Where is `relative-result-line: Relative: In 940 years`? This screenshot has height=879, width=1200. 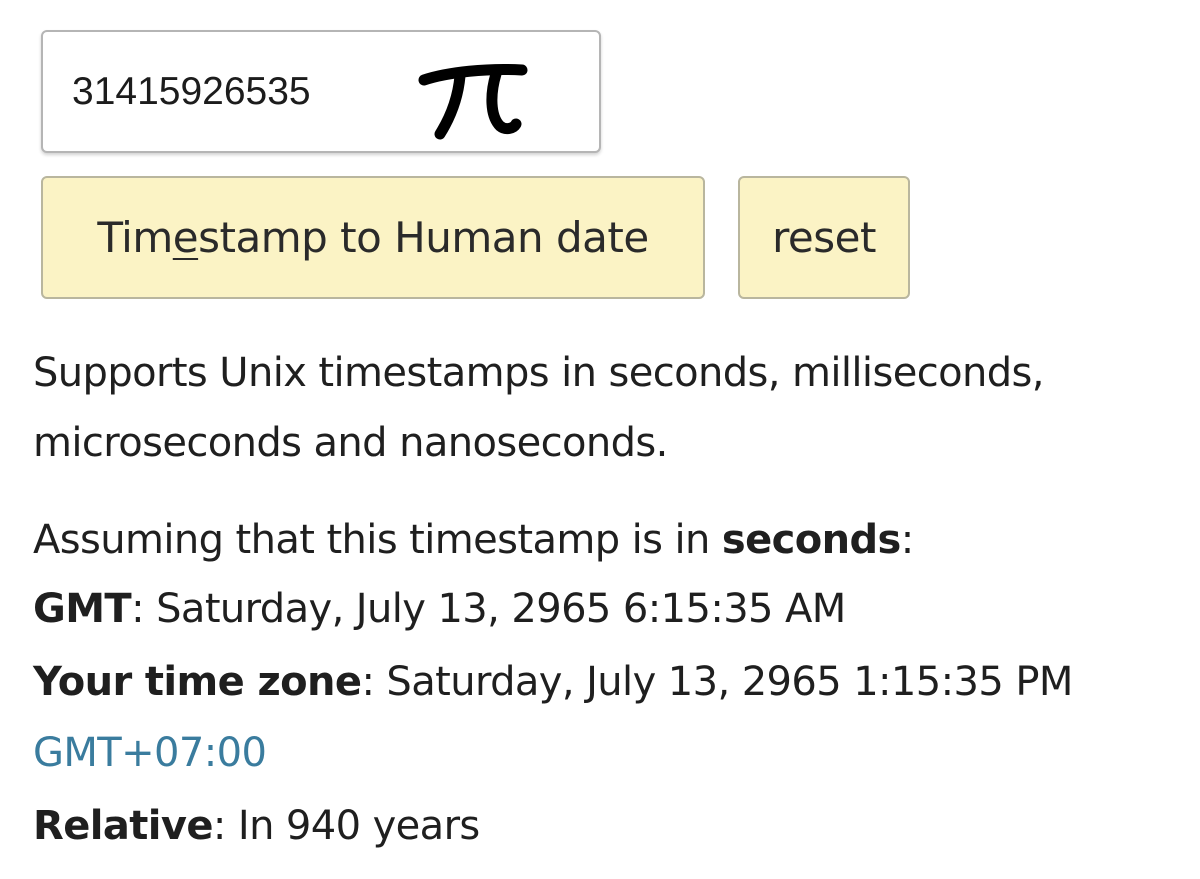
relative-result-line: Relative: In 940 years is located at coordinates (256, 826).